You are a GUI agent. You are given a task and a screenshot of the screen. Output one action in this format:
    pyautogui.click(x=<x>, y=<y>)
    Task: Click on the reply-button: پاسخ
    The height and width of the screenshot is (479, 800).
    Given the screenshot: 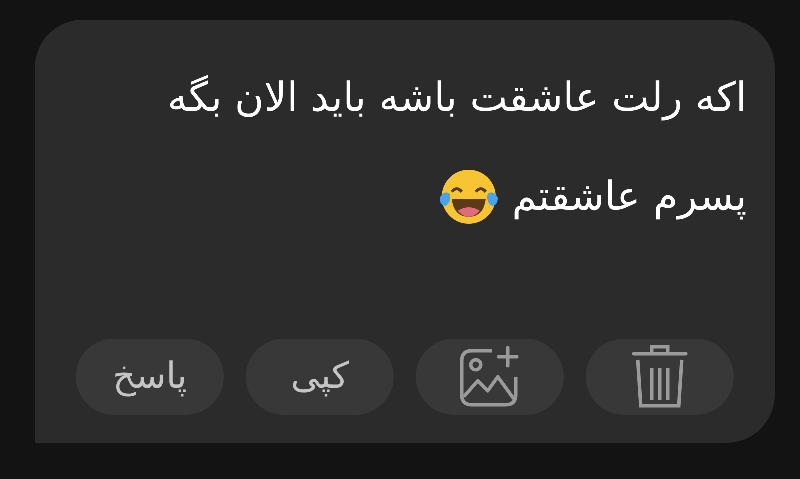 What is the action you would take?
    pyautogui.click(x=150, y=377)
    